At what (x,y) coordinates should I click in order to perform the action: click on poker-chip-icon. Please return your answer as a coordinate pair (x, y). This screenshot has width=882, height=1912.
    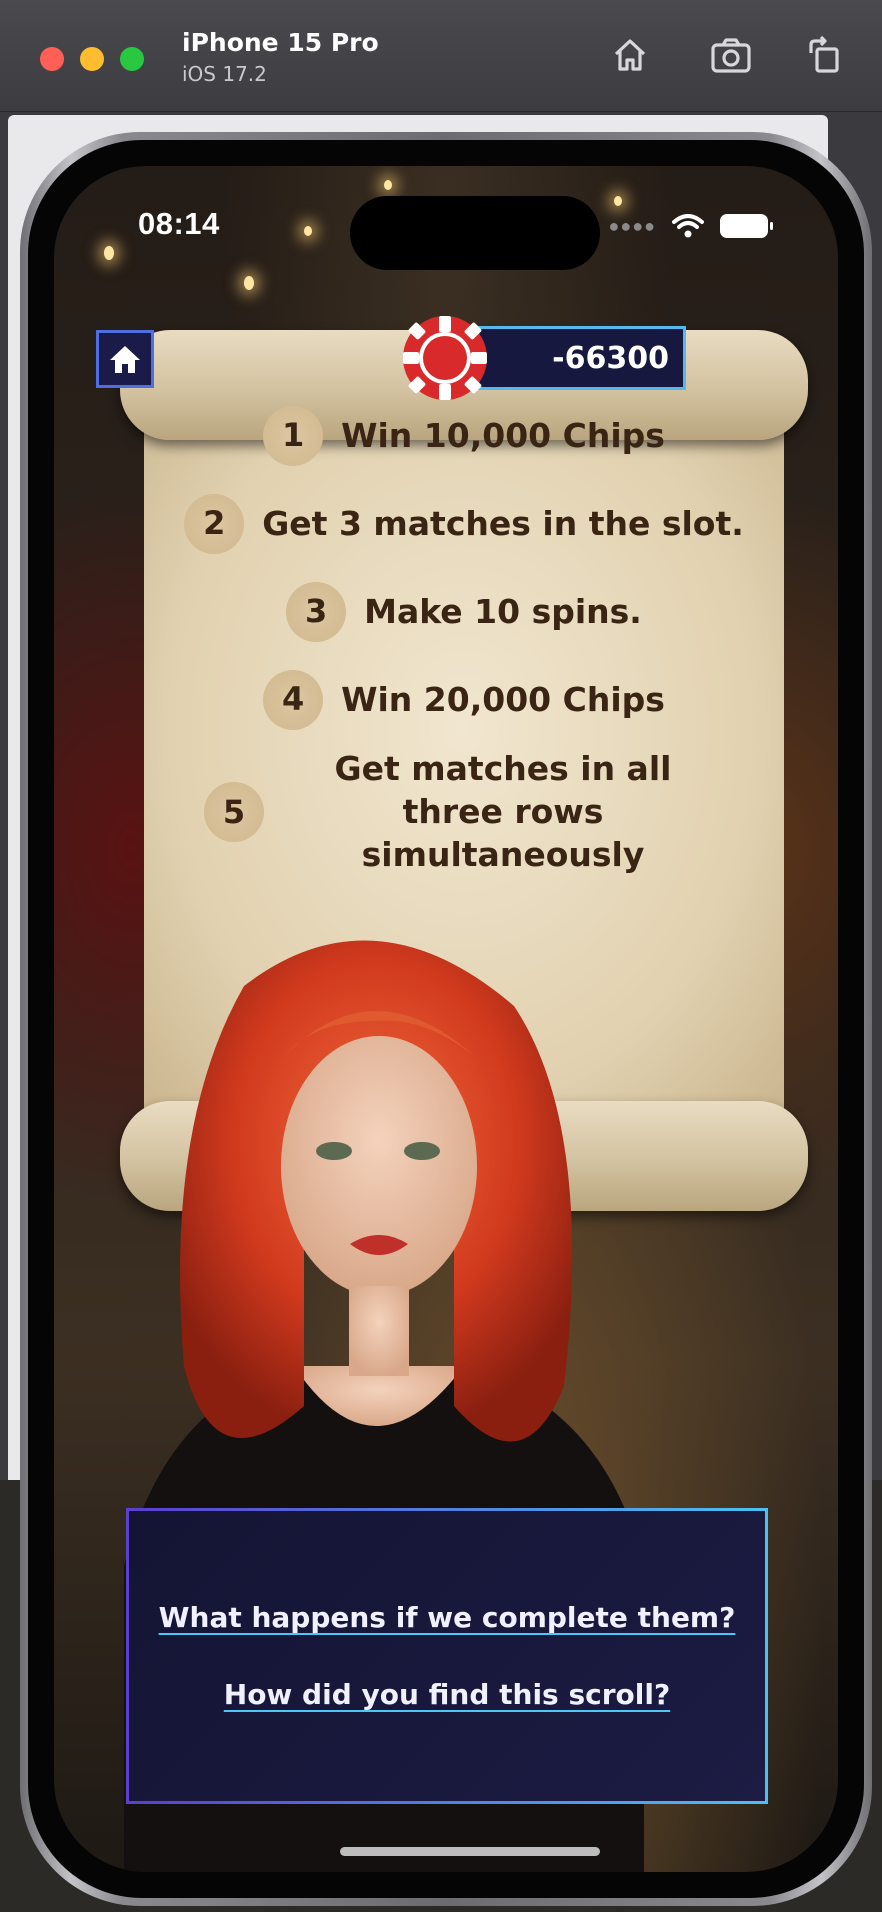
    Looking at the image, I should click on (445, 358).